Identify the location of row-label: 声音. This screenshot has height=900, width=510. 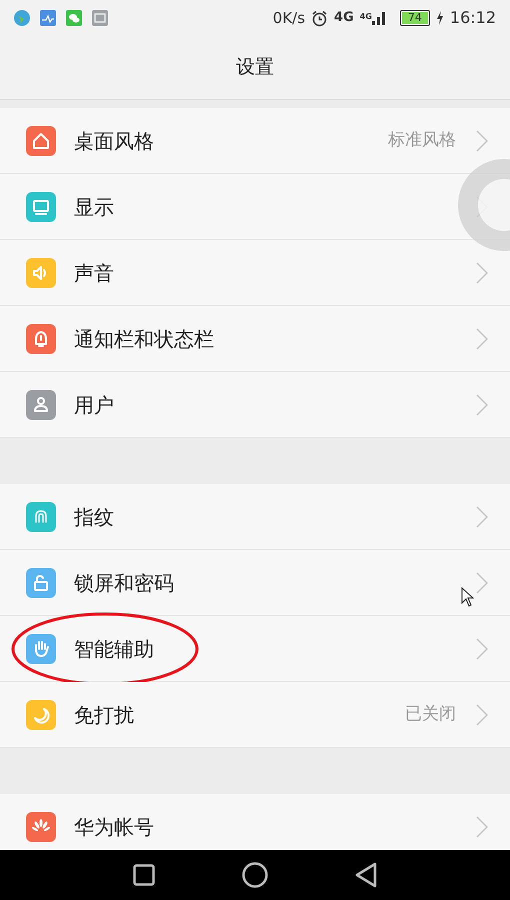
(94, 273).